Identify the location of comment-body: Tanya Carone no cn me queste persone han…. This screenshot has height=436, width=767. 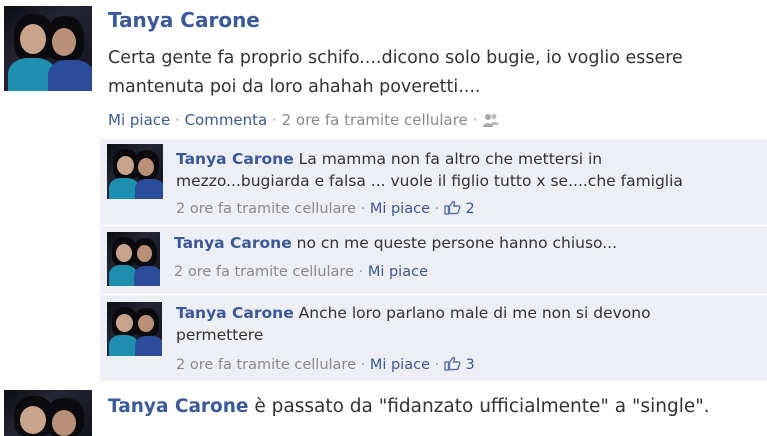
(466, 243).